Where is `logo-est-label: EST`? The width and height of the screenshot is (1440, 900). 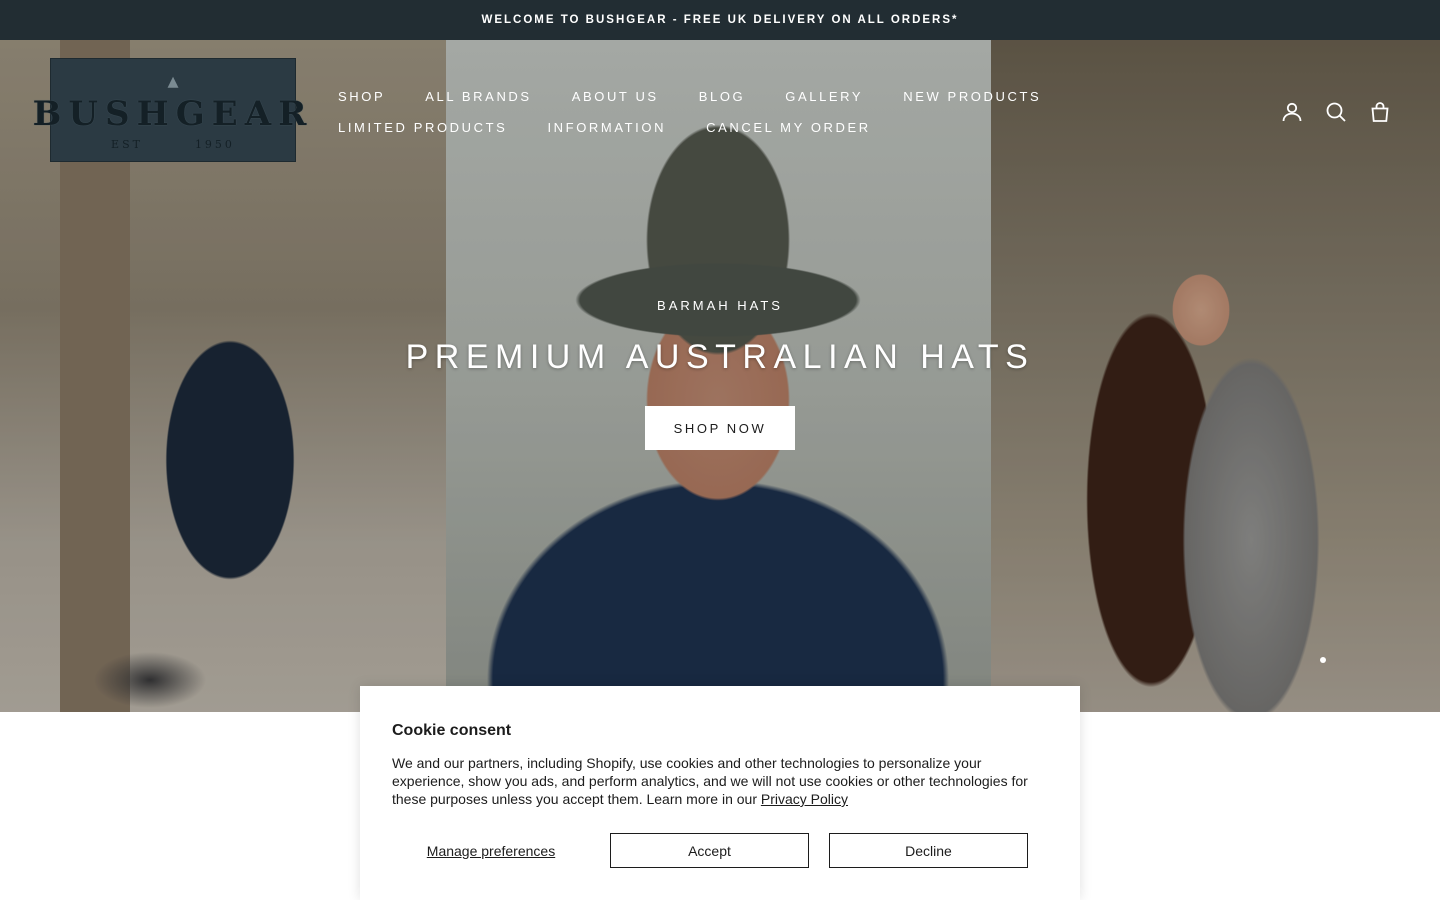
logo-est-label: EST is located at coordinates (127, 144).